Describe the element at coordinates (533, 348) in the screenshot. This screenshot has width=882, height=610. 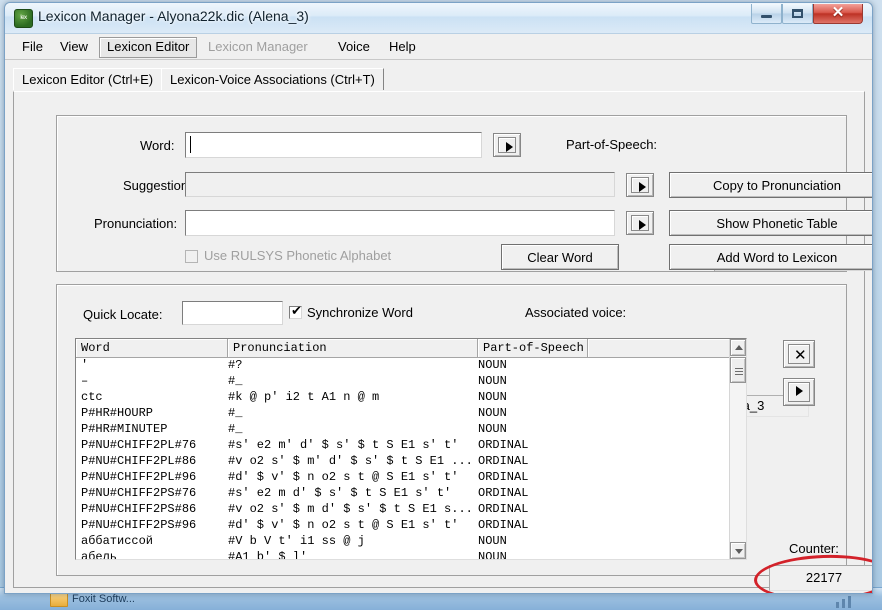
I see `column-header-part-of-speech: Part-of-Speech` at that location.